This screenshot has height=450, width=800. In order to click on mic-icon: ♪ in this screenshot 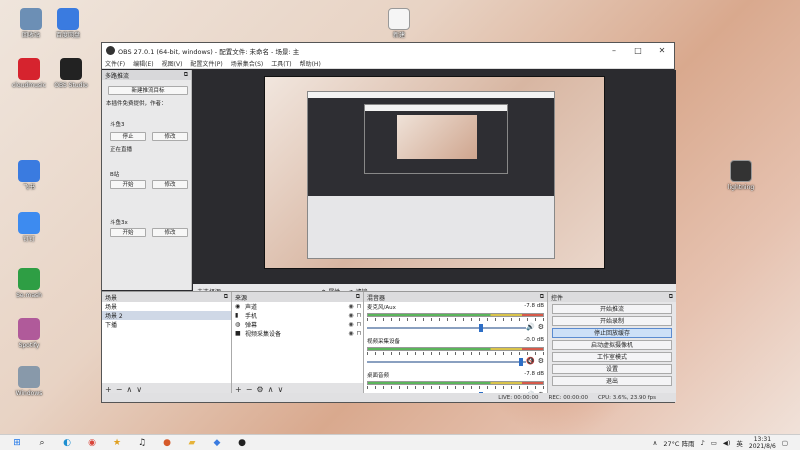, I will do `click(703, 443)`.